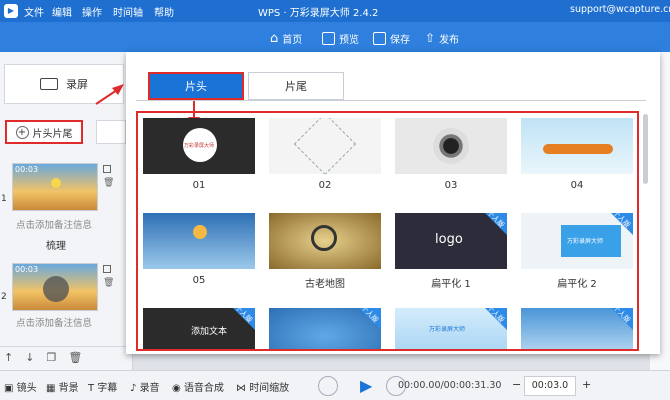  I want to click on template-thumb-plane, so click(578, 149).